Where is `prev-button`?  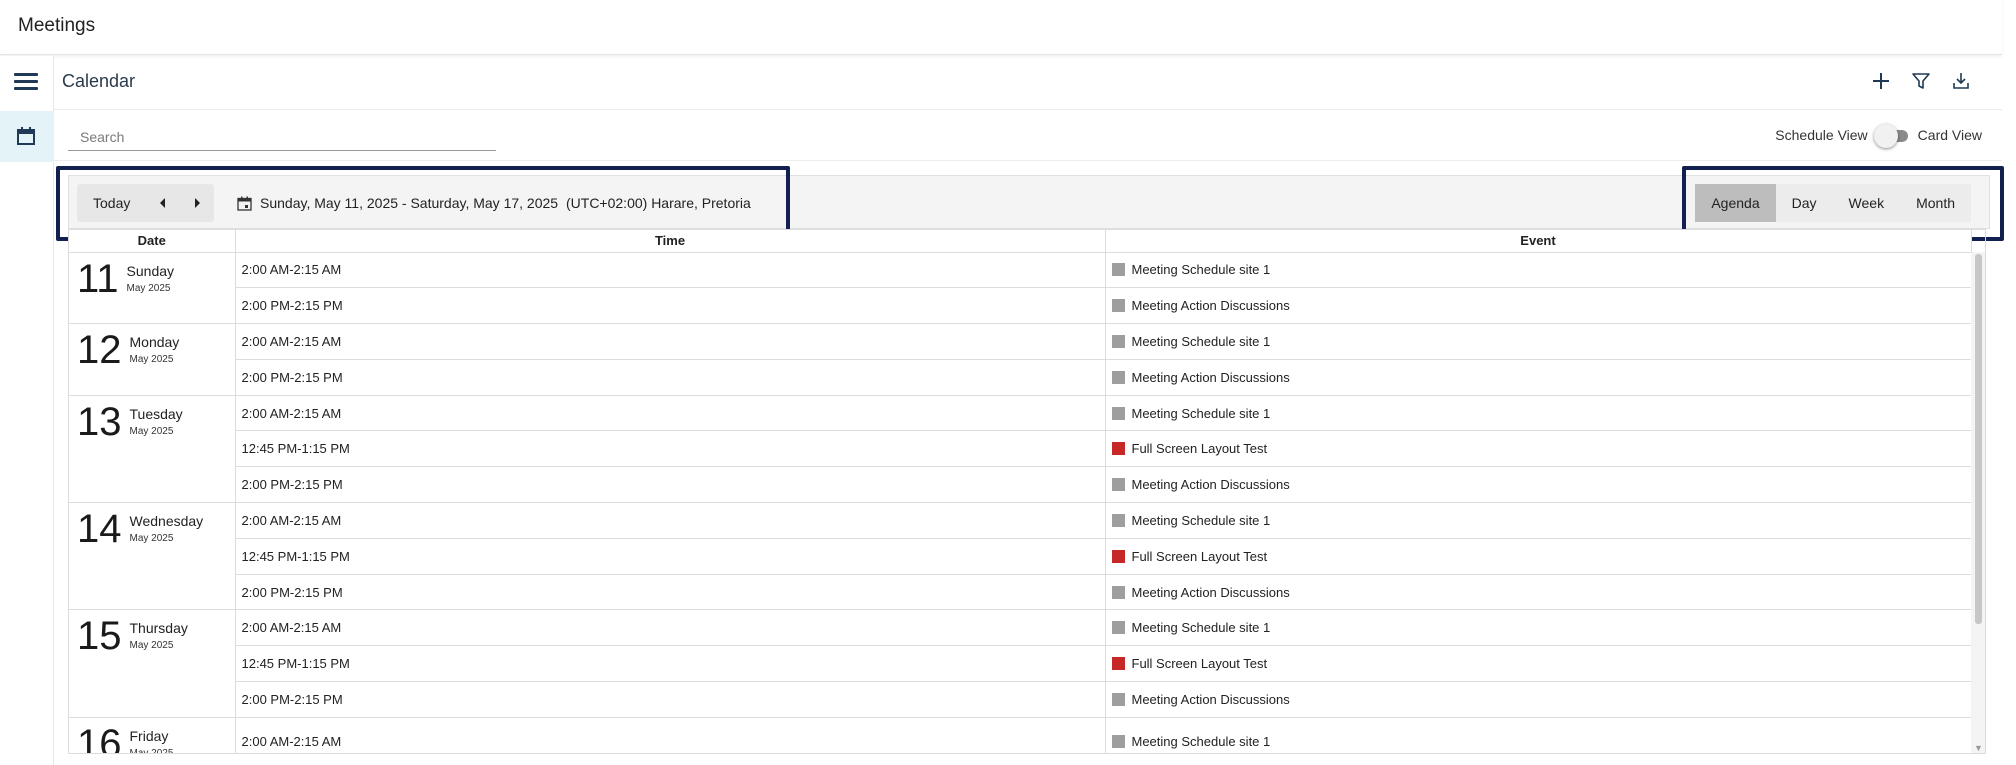 prev-button is located at coordinates (163, 203).